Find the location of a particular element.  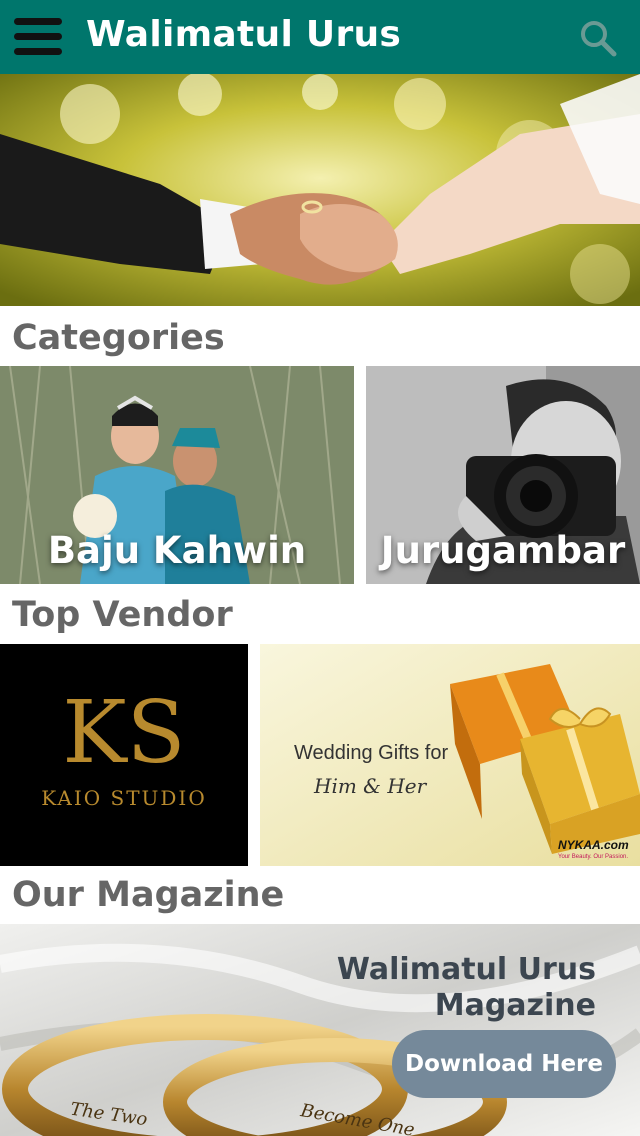

vendor-tile-kaio-studio: KS KAIO STUDIO is located at coordinates (124, 755).